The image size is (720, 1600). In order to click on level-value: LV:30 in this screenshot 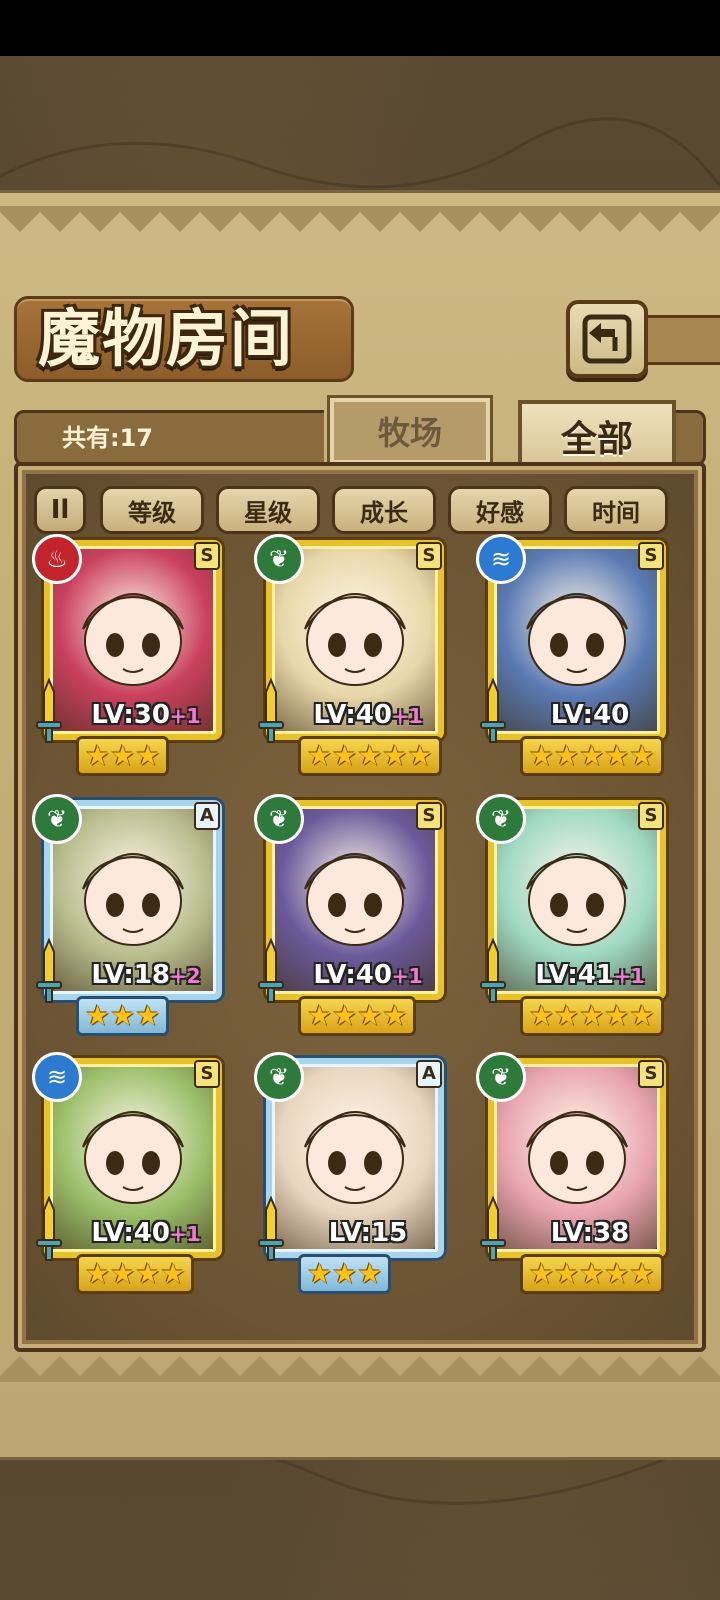, I will do `click(130, 715)`.